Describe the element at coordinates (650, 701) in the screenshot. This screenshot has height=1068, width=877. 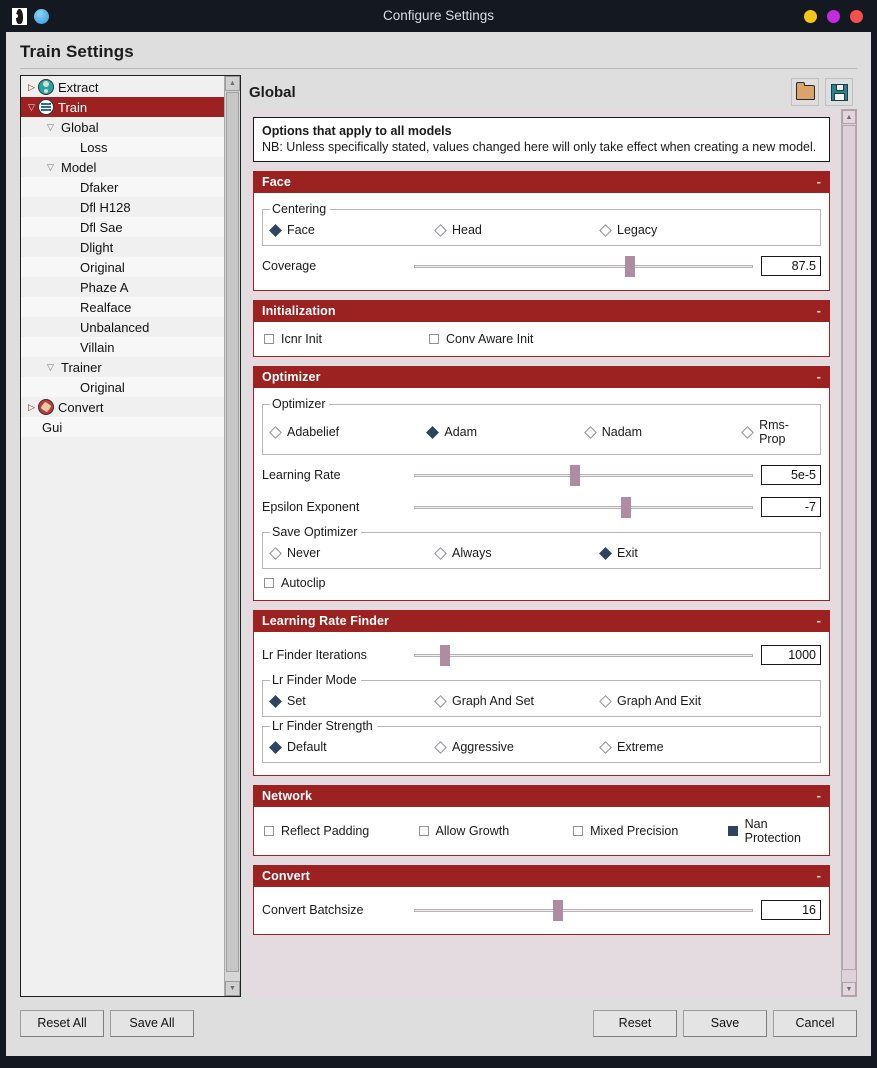
I see `radio-graph-and-exit: Graph And Exit` at that location.